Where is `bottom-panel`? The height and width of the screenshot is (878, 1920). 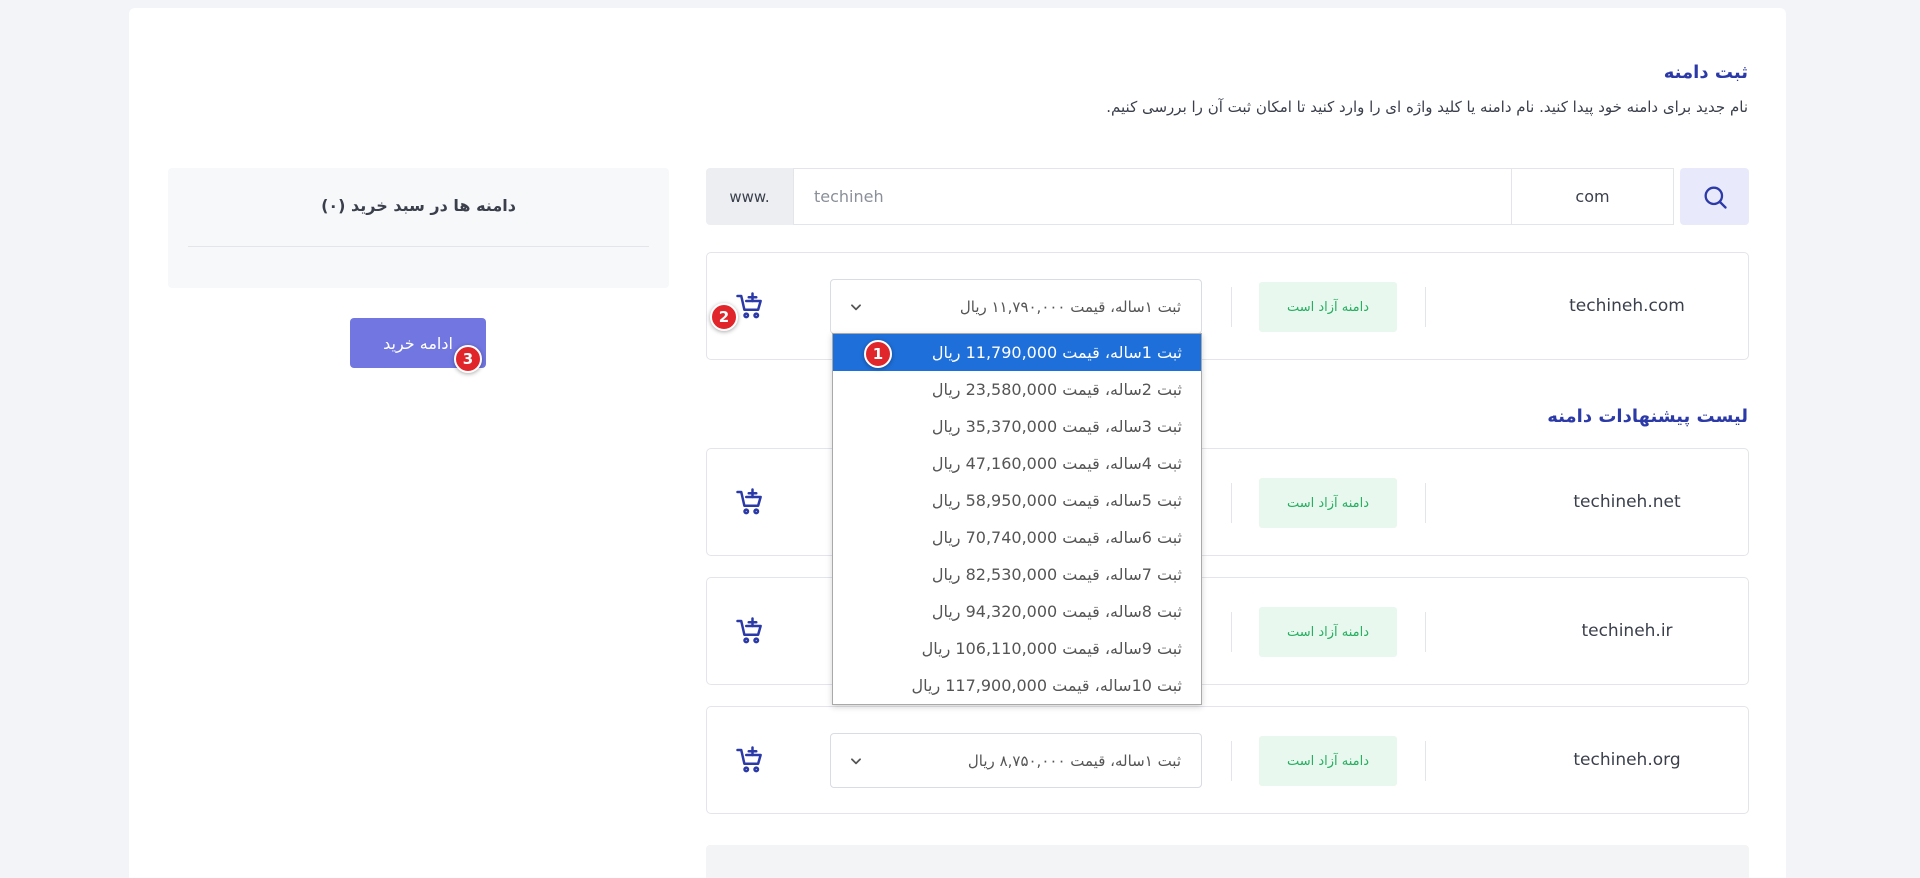
bottom-panel is located at coordinates (1227, 861).